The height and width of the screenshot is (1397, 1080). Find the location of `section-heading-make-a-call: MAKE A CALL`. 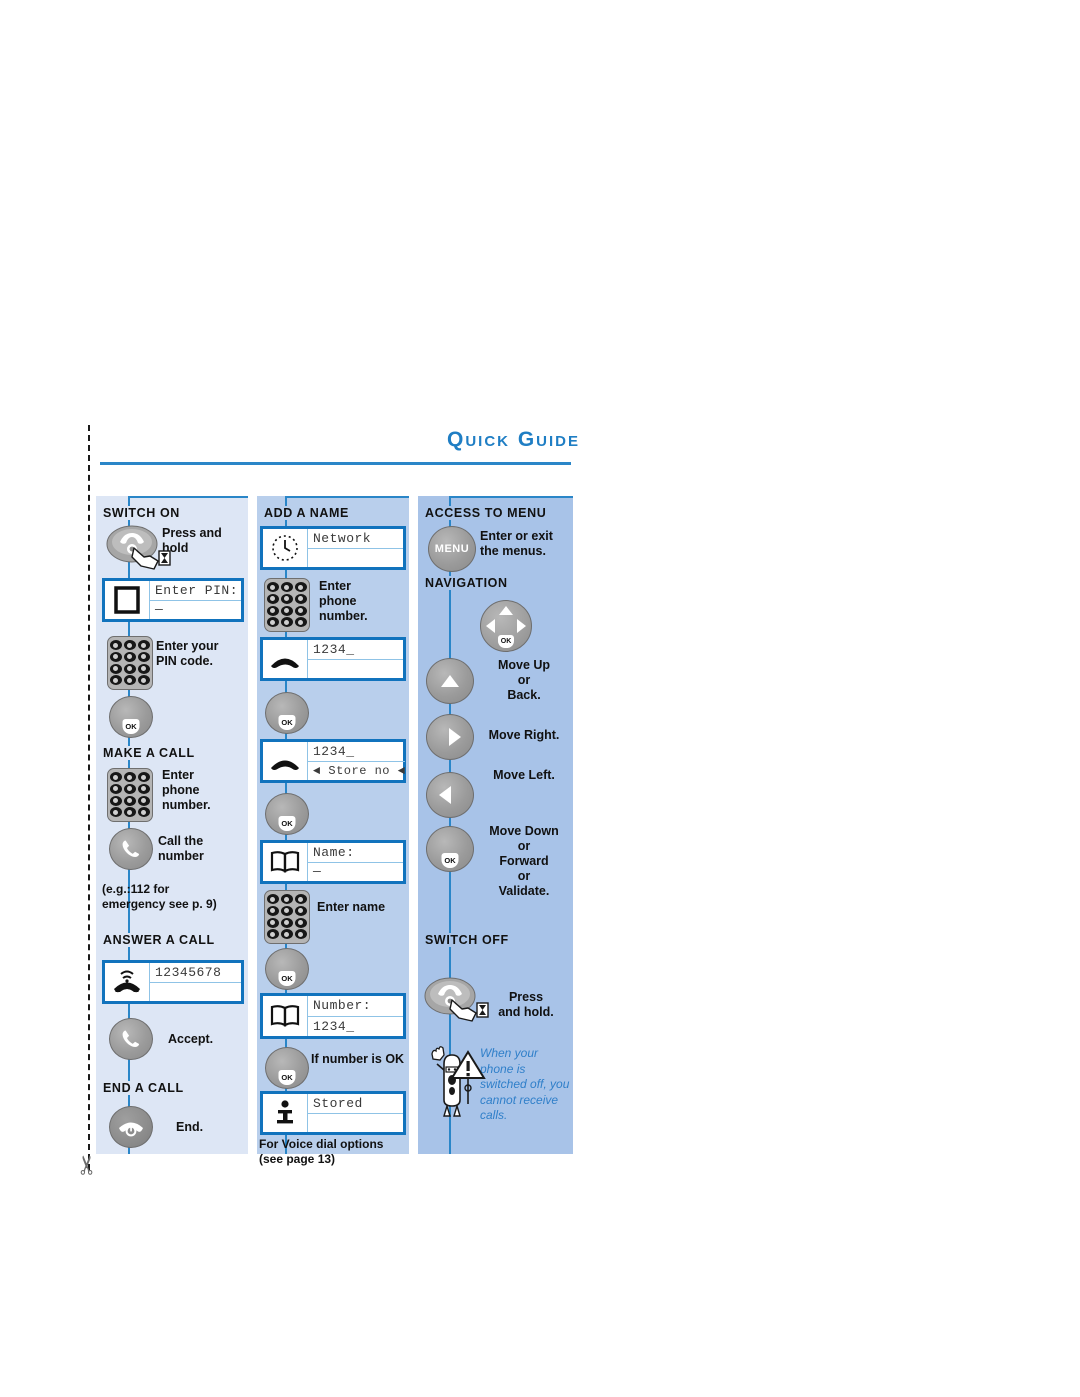

section-heading-make-a-call: MAKE A CALL is located at coordinates (149, 753).